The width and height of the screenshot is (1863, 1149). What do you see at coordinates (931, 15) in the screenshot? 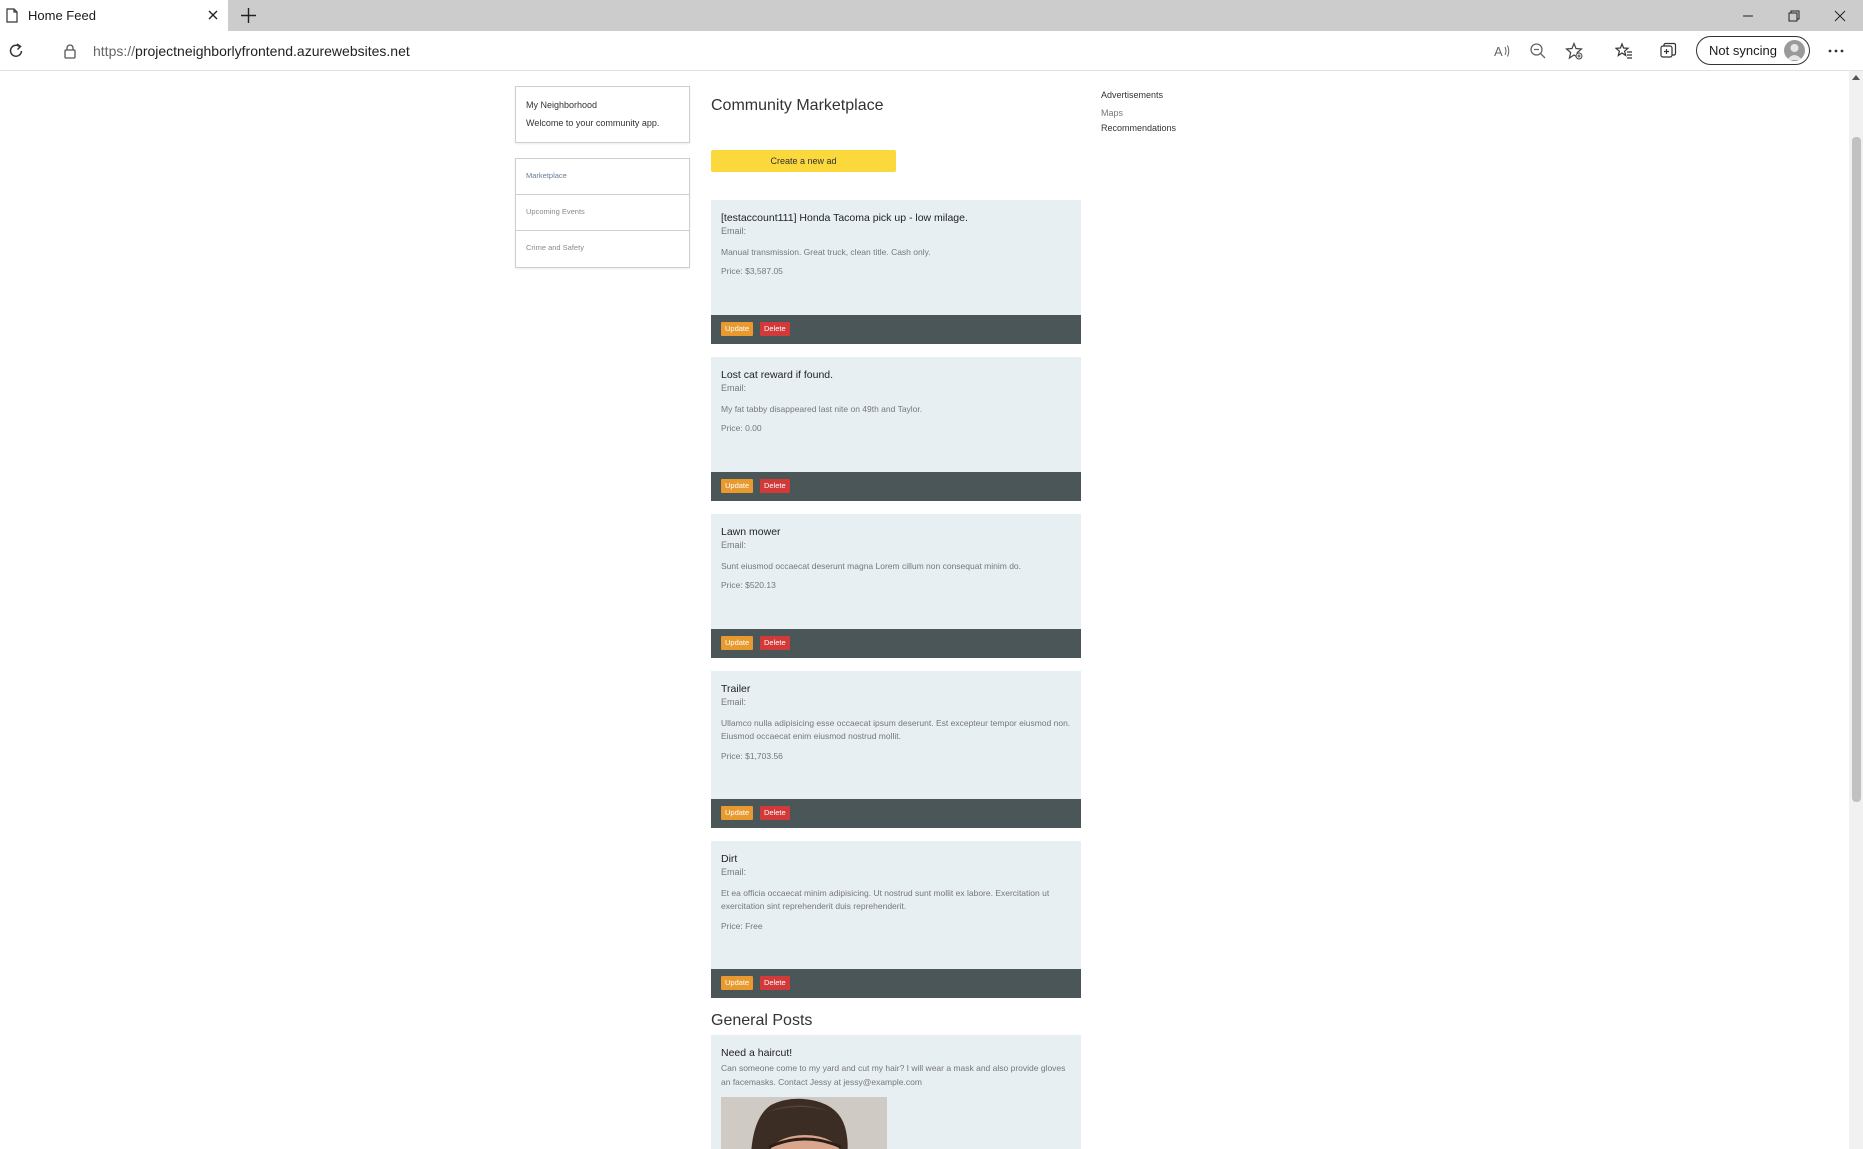
I see `browser-tab-strip: Home Feed` at bounding box center [931, 15].